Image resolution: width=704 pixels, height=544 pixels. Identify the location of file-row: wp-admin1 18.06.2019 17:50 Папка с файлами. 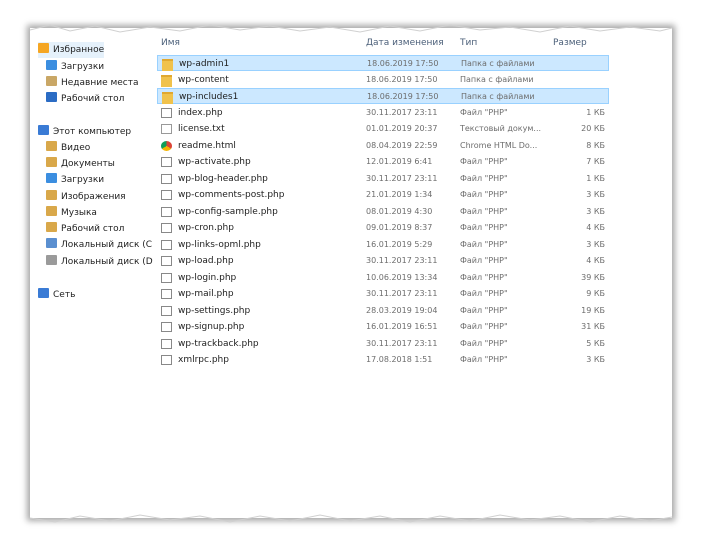
(383, 63).